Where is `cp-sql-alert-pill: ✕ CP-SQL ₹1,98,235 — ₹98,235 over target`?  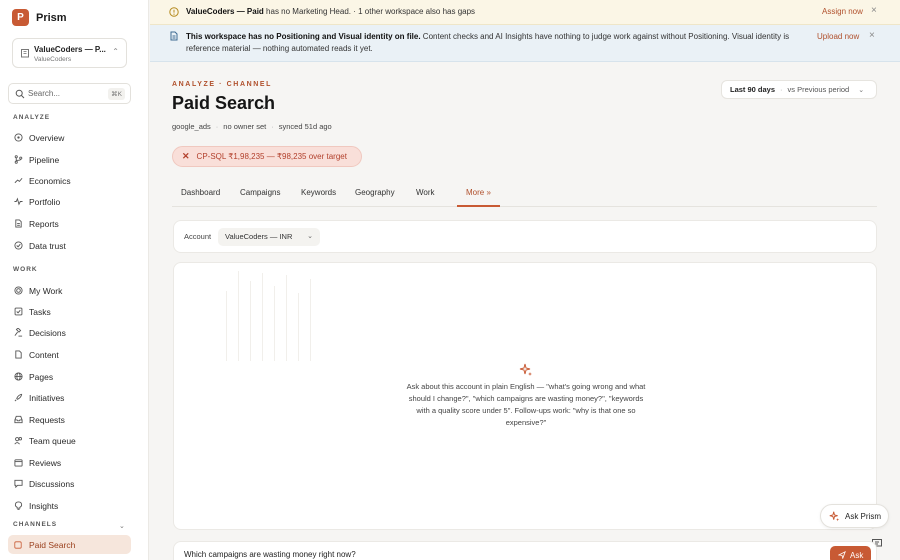 cp-sql-alert-pill: ✕ CP-SQL ₹1,98,235 — ₹98,235 over target is located at coordinates (267, 156).